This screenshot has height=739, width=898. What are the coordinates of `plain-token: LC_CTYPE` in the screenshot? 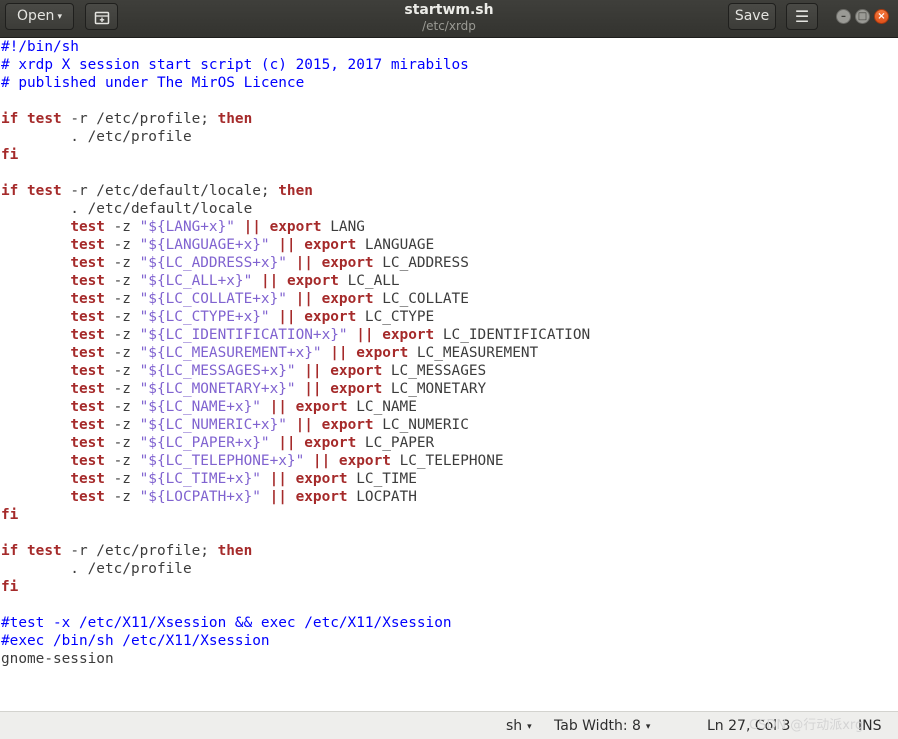 It's located at (395, 317).